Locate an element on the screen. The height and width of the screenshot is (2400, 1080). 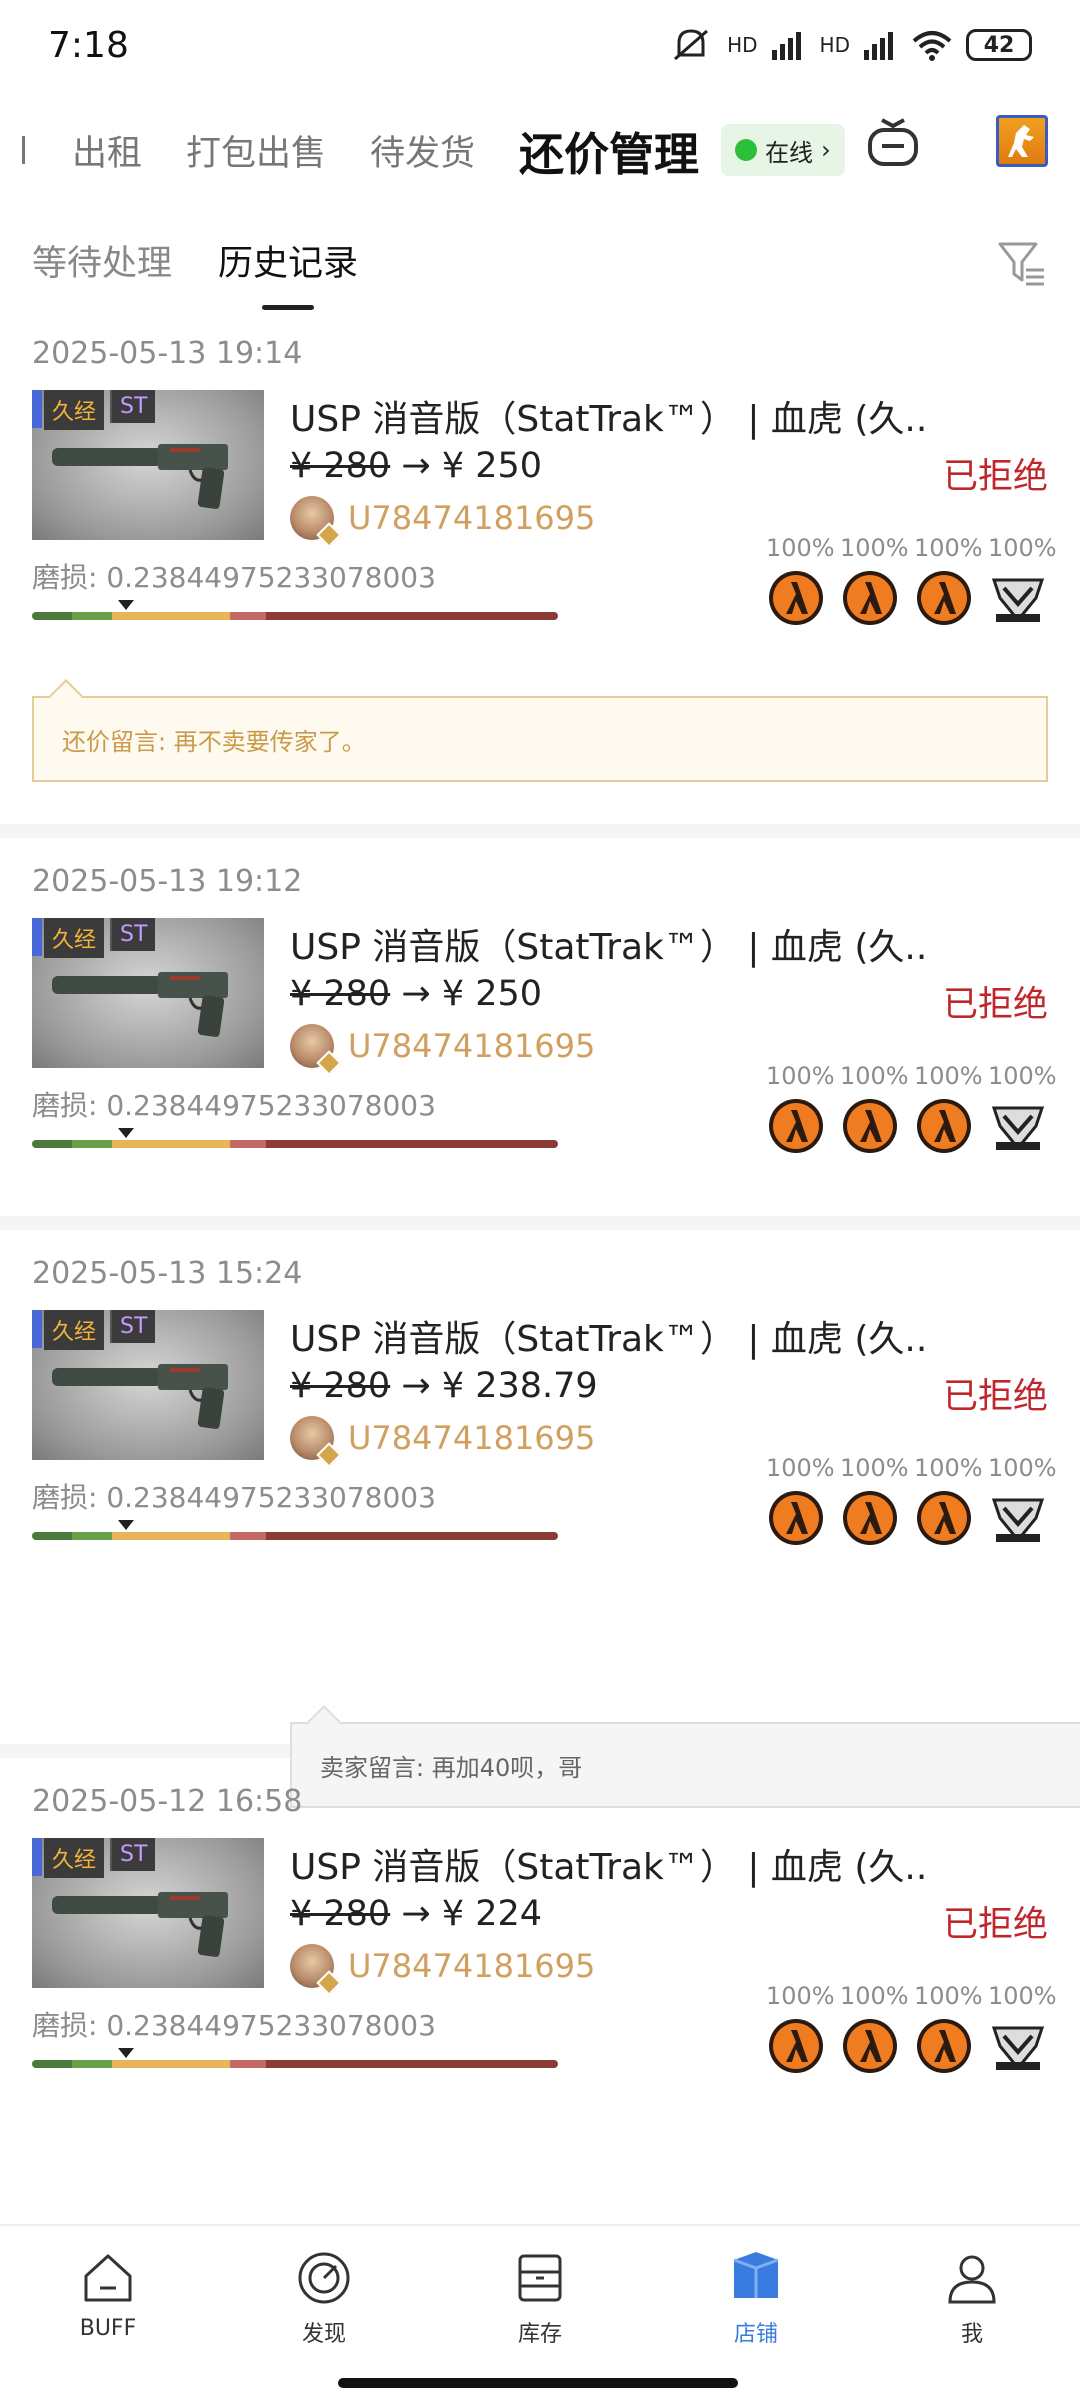
original-price: ¥ 280 is located at coordinates (340, 466).